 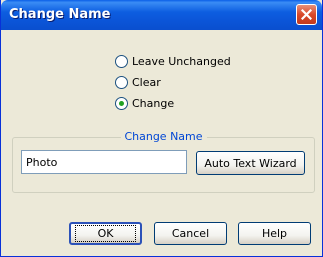 I want to click on radio-leave-unchanged: Leave Unchanged, so click(x=173, y=61).